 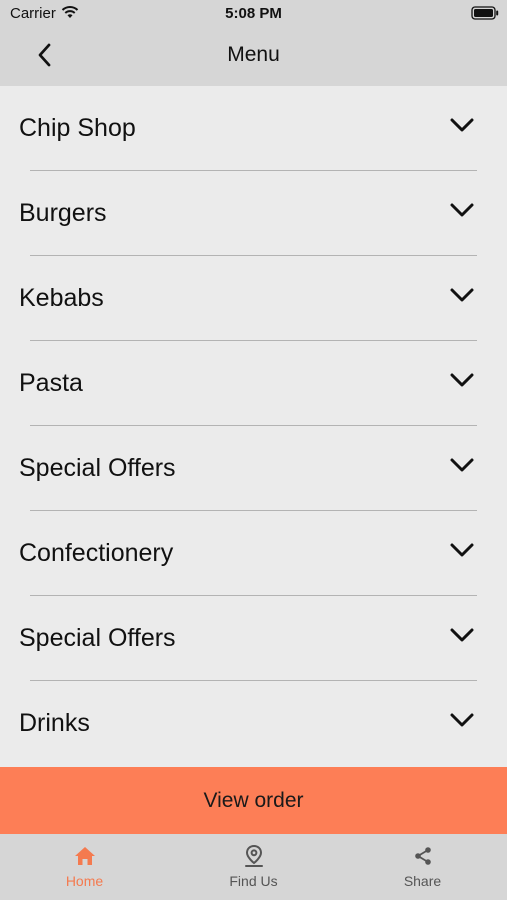 I want to click on tab-home: Home, so click(x=84, y=867).